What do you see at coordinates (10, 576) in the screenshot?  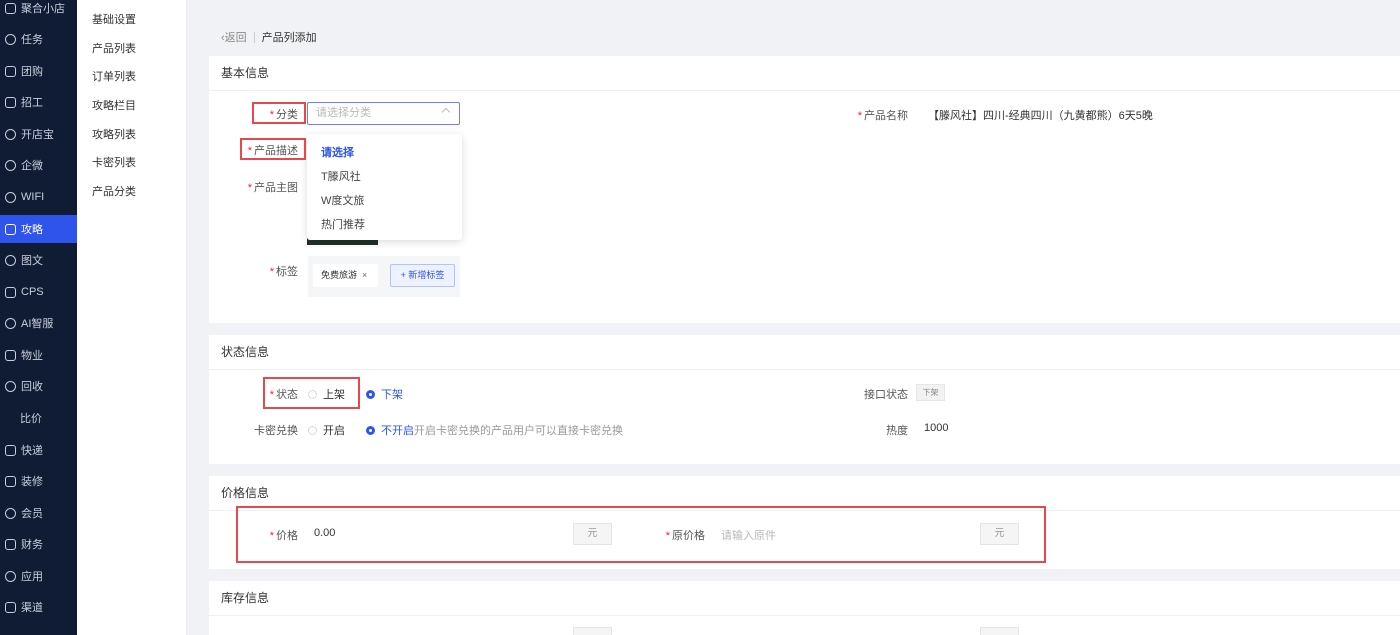 I see `apps-icon` at bounding box center [10, 576].